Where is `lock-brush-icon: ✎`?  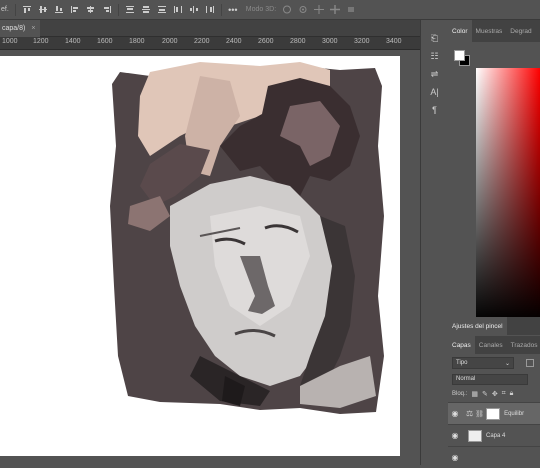 lock-brush-icon: ✎ is located at coordinates (485, 394).